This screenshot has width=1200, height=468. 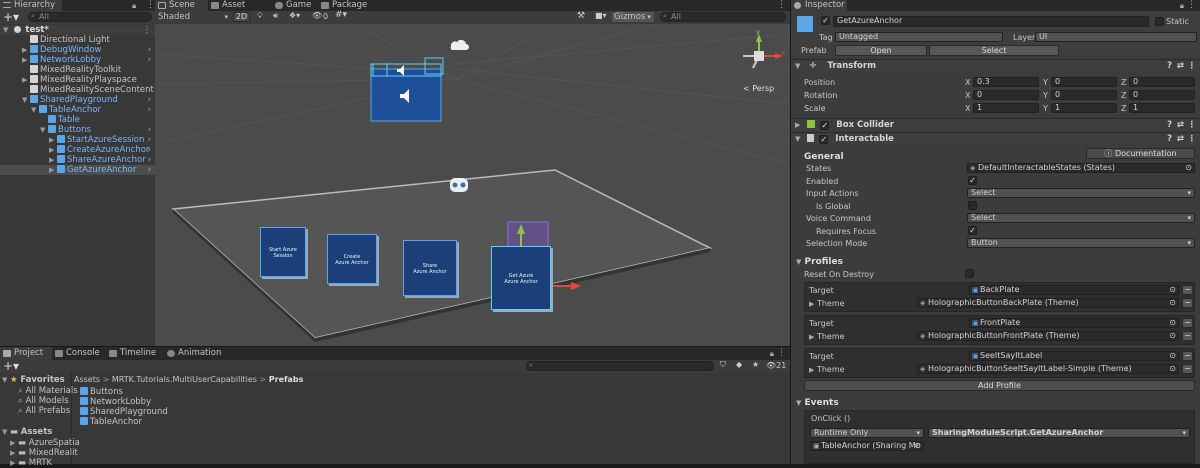 I want to click on events-heading: ▼ Events, so click(x=817, y=403).